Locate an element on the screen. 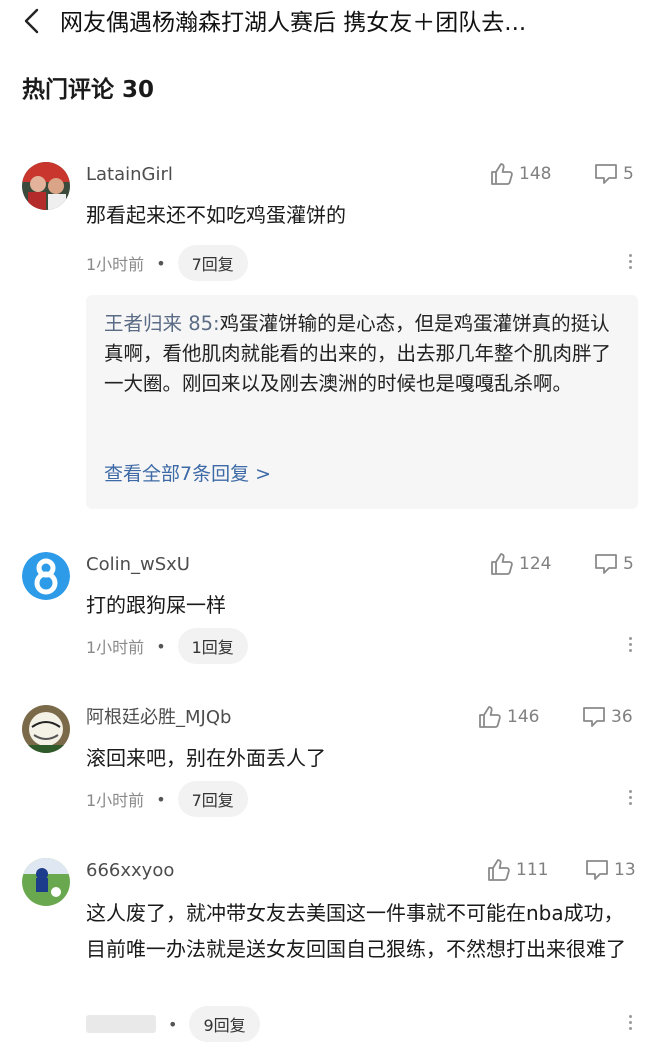  comment-meta: • 9回复 is located at coordinates (173, 1024).